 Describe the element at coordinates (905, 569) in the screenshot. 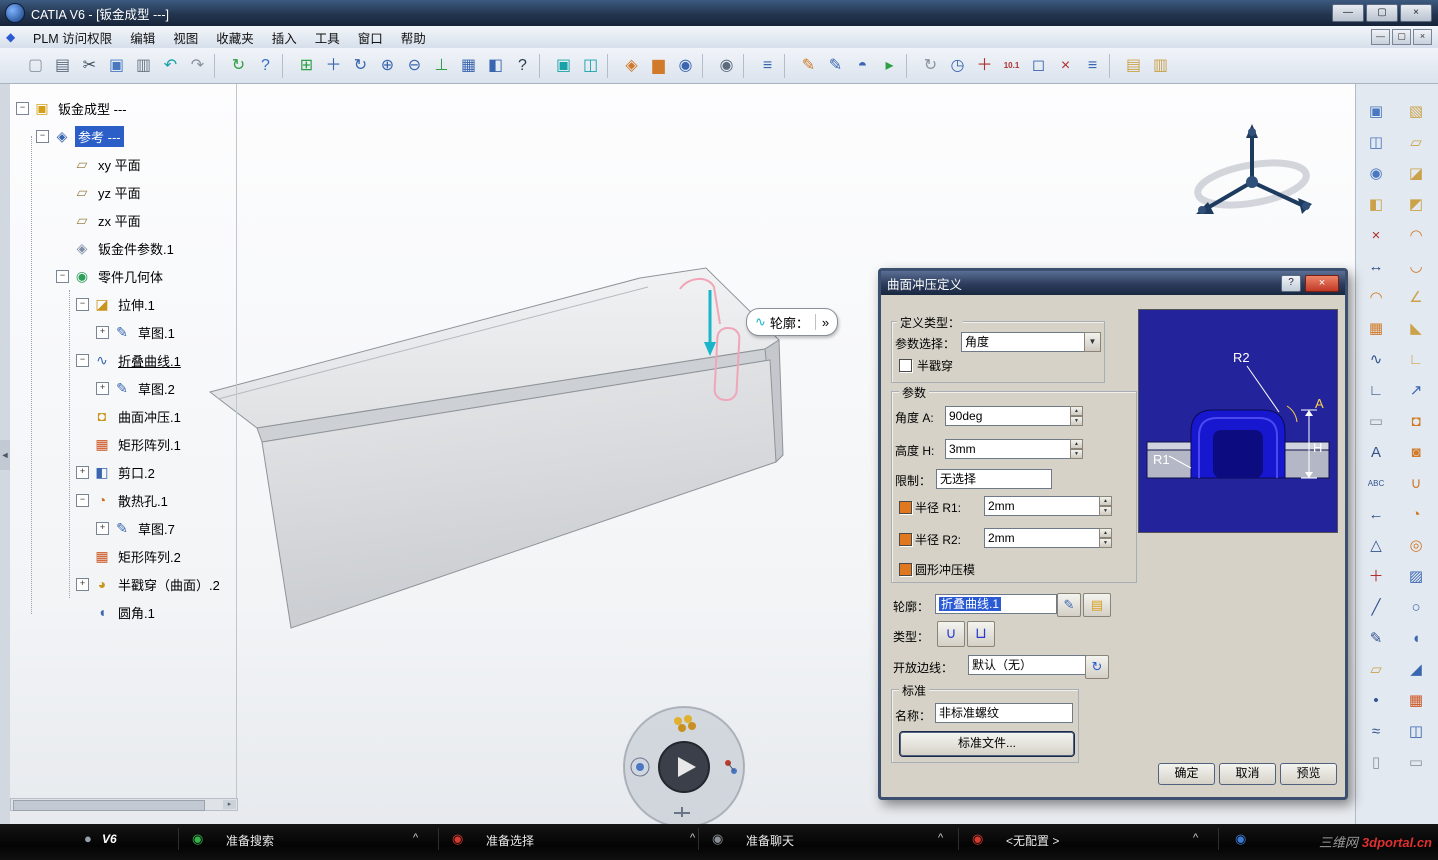

I see `round-die-checkbox` at that location.